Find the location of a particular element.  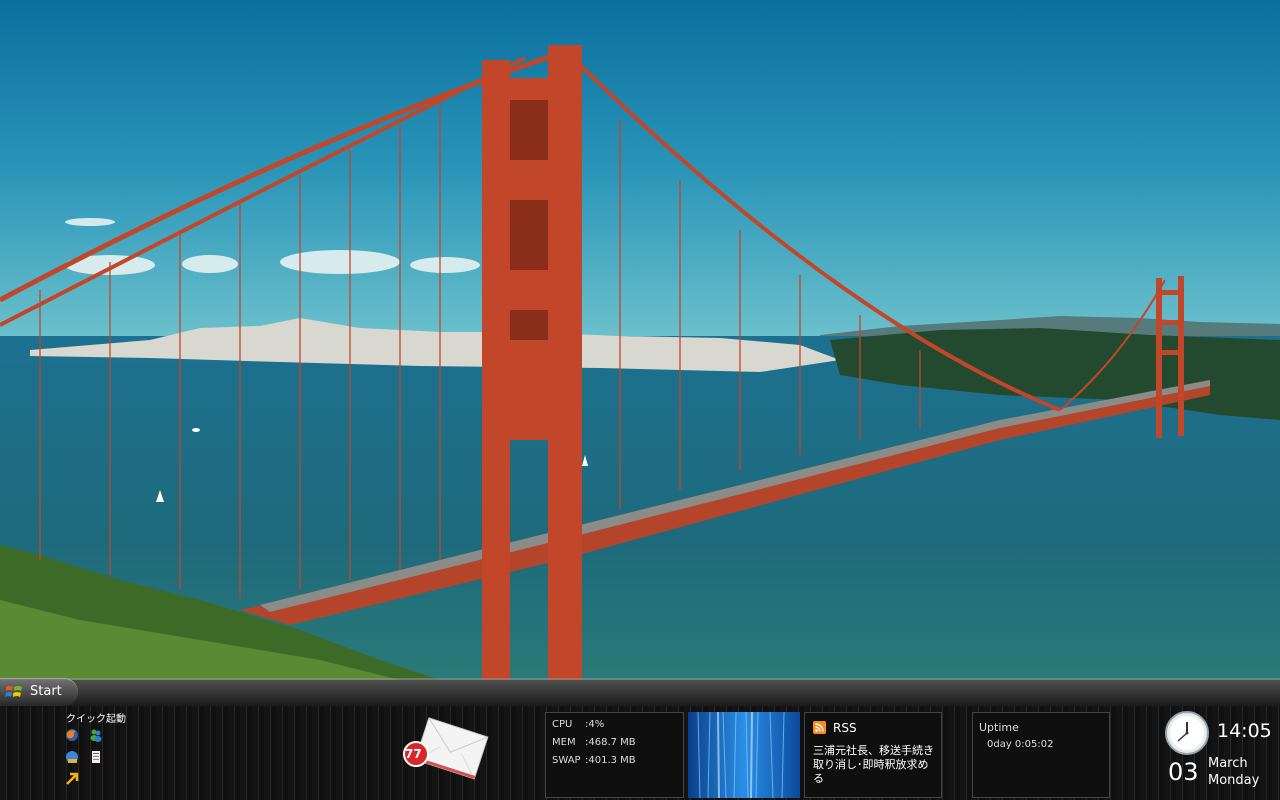

system-monitor-panel: CPU :4% MEM :468.7 MB SWAP :401.3 MB is located at coordinates (614, 755).